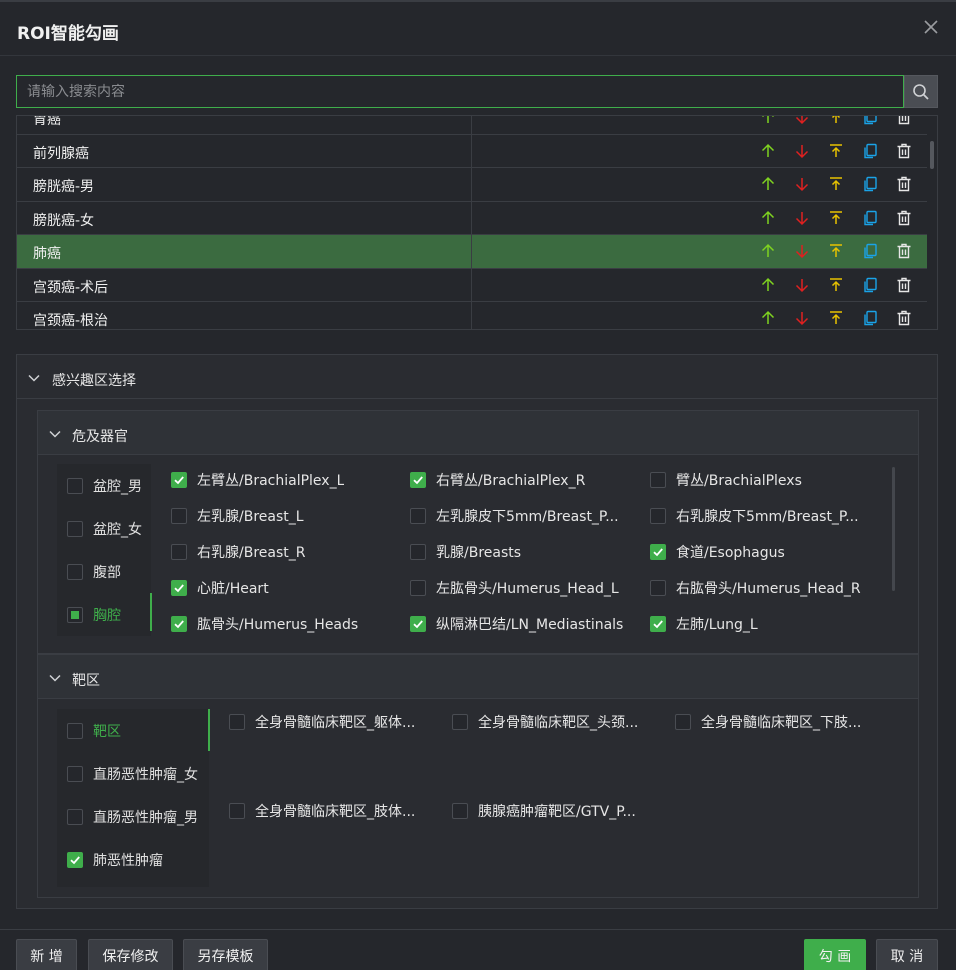 Image resolution: width=956 pixels, height=970 pixels. Describe the element at coordinates (289, 552) in the screenshot. I see `roi-item: 右乳腺/Breast_R` at that location.